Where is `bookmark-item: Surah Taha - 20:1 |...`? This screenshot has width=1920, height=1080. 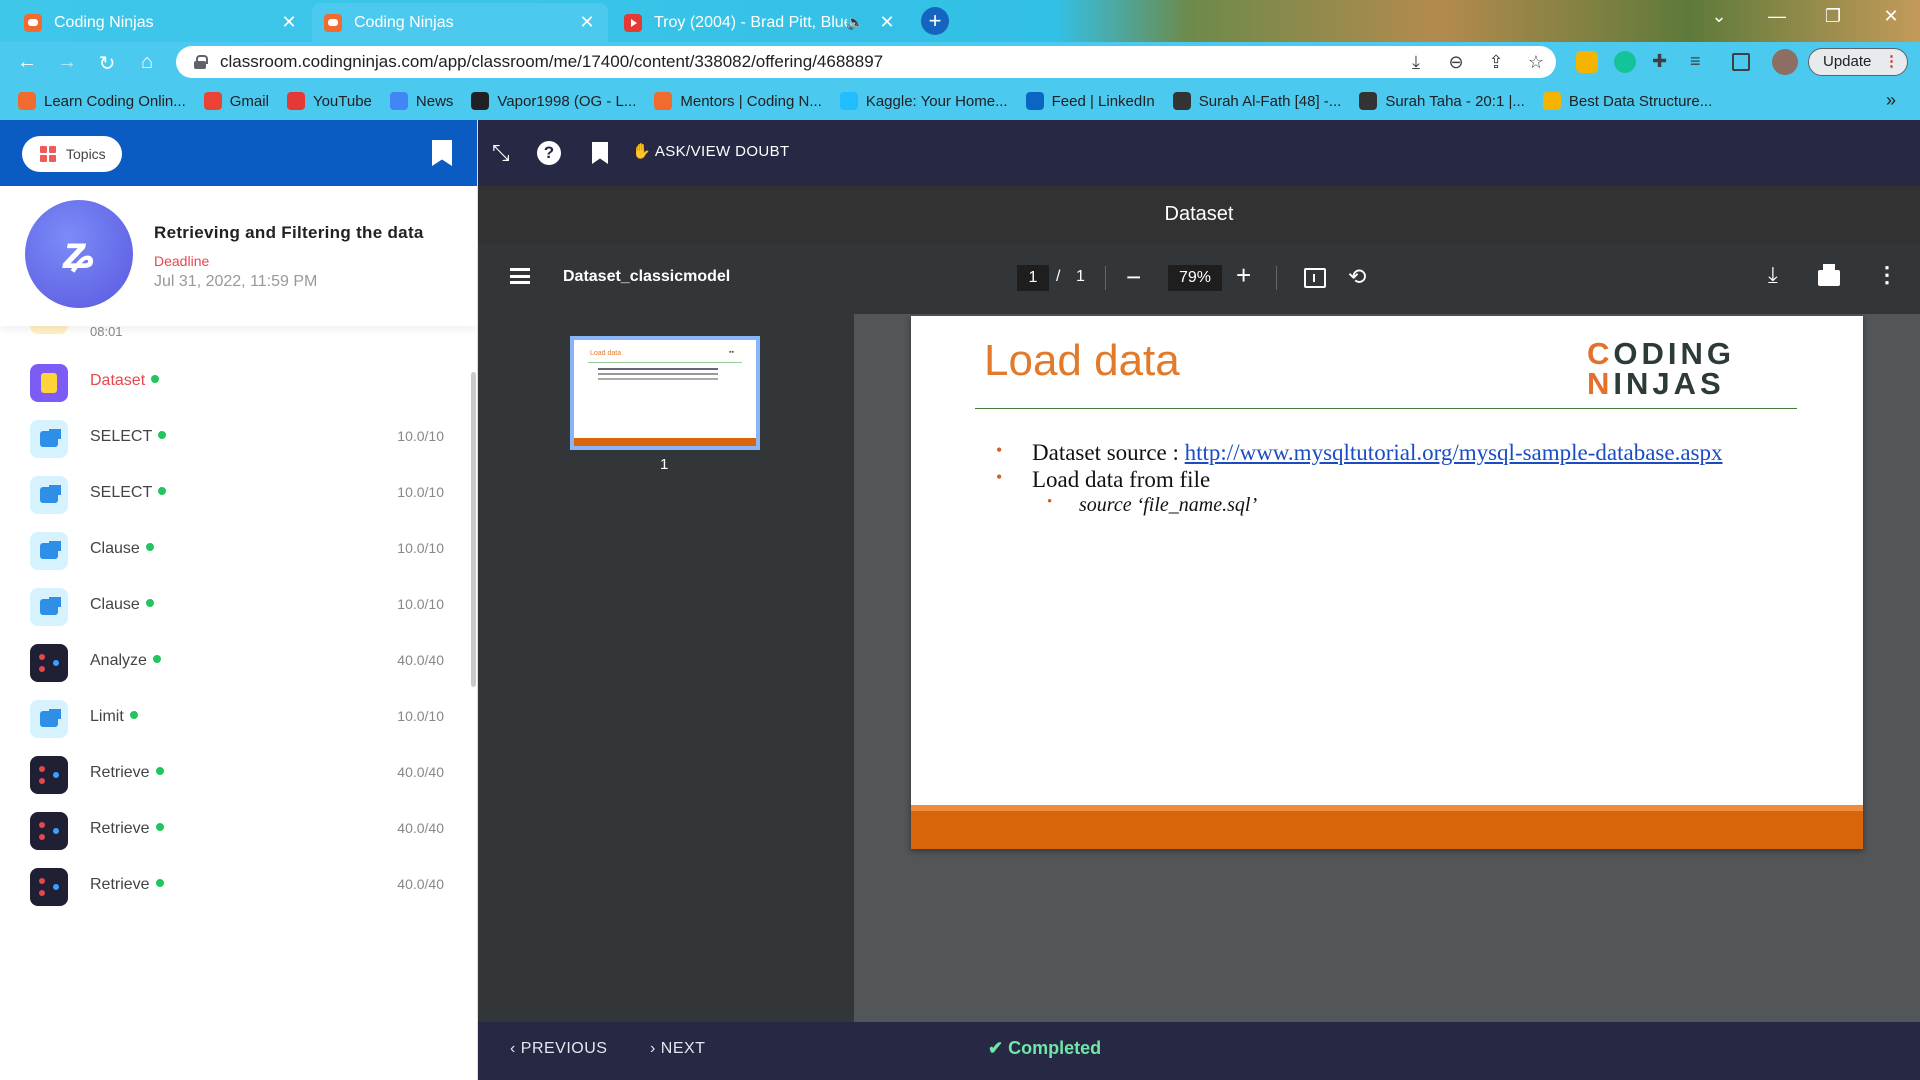
bookmark-item: Surah Taha - 20:1 |... is located at coordinates (1442, 101).